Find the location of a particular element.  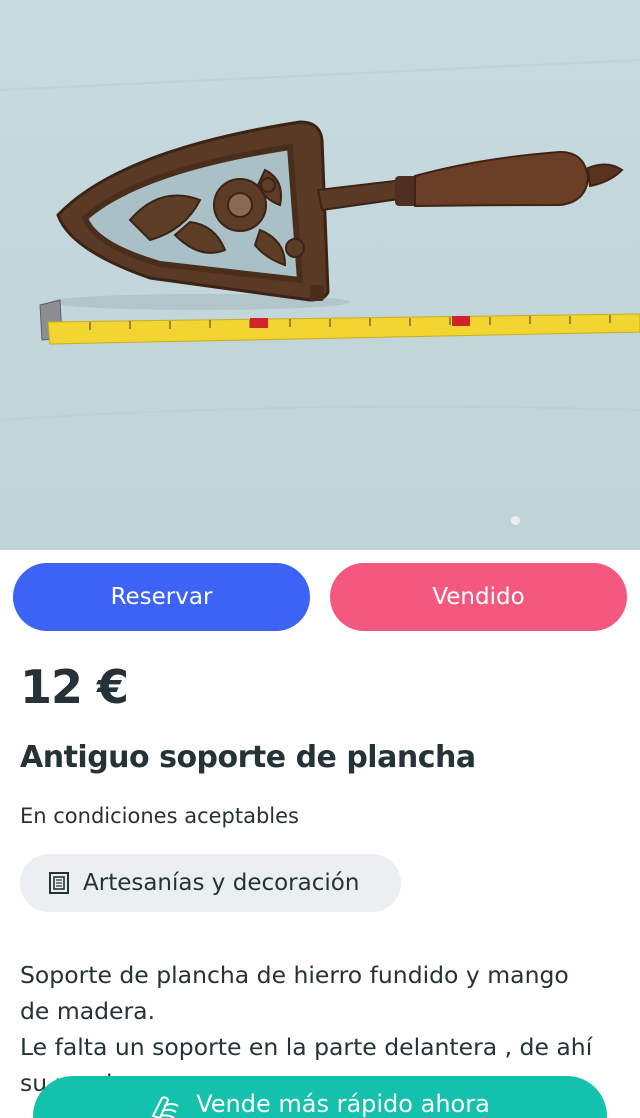

category-chip: Artesanías y decoración is located at coordinates (210, 883).